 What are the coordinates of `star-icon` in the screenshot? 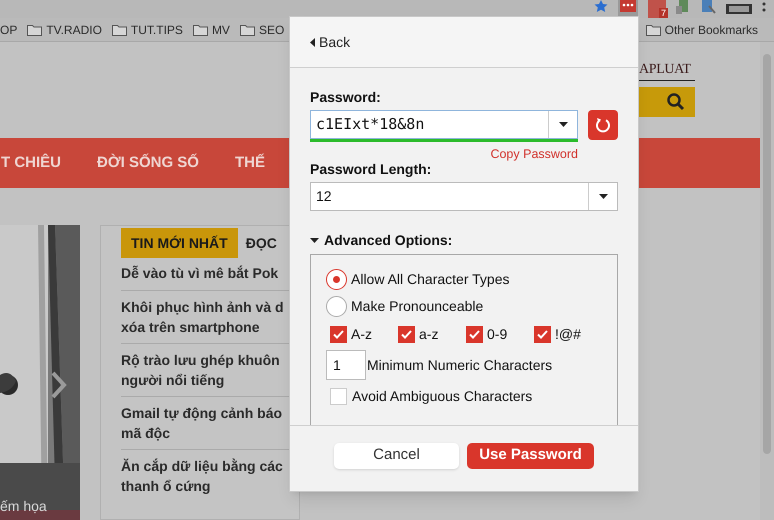 It's located at (601, 6).